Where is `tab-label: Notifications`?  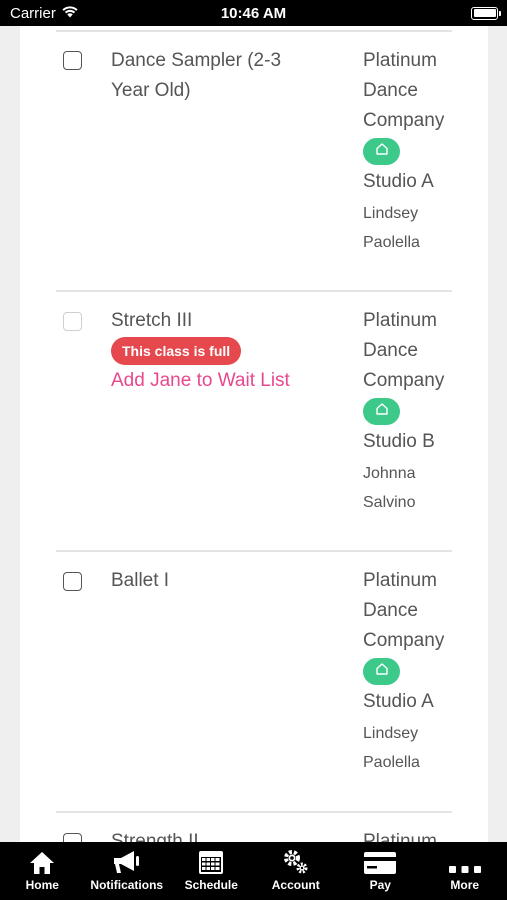
tab-label: Notifications is located at coordinates (127, 885).